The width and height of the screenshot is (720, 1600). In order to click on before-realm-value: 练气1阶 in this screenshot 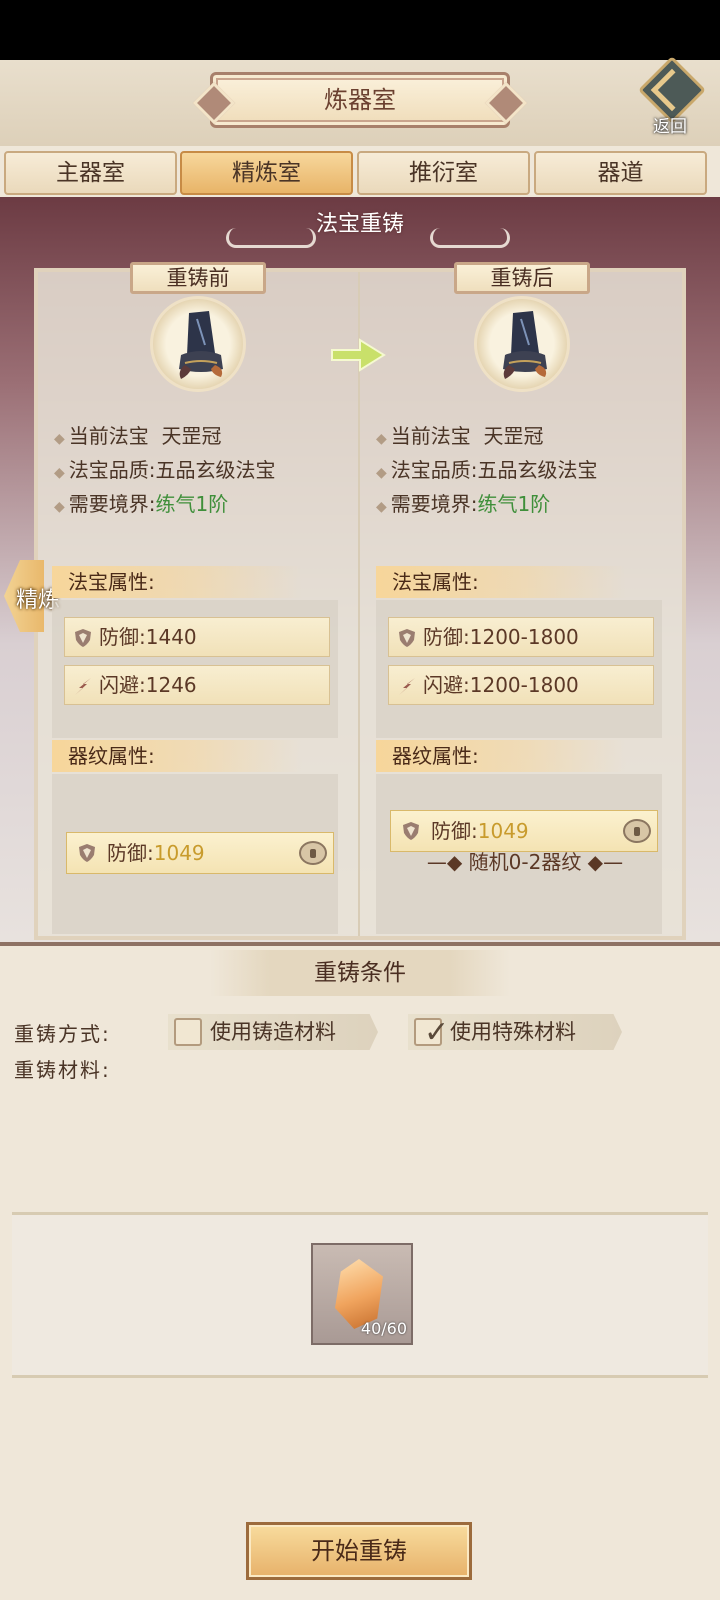, I will do `click(192, 504)`.